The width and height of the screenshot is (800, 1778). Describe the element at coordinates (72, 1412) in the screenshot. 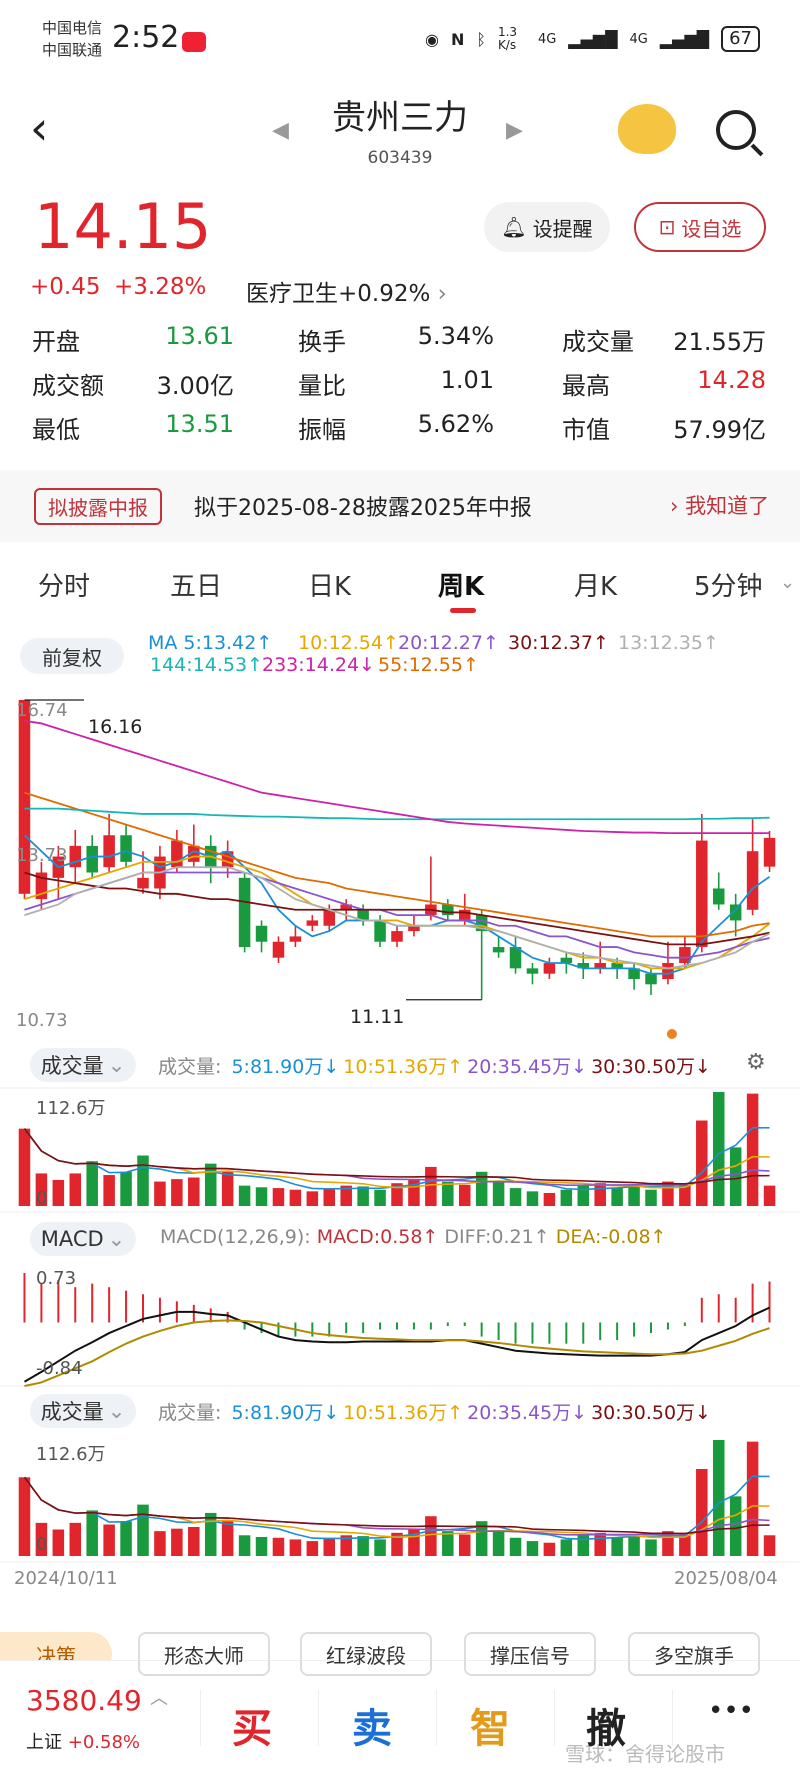

I see `volume-indicator-label-2: 成交量` at that location.